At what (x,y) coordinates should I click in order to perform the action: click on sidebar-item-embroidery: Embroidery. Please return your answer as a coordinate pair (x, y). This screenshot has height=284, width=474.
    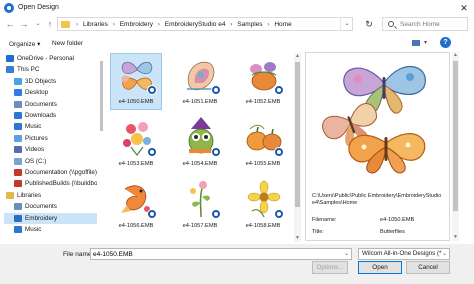
    Looking at the image, I should click on (50, 218).